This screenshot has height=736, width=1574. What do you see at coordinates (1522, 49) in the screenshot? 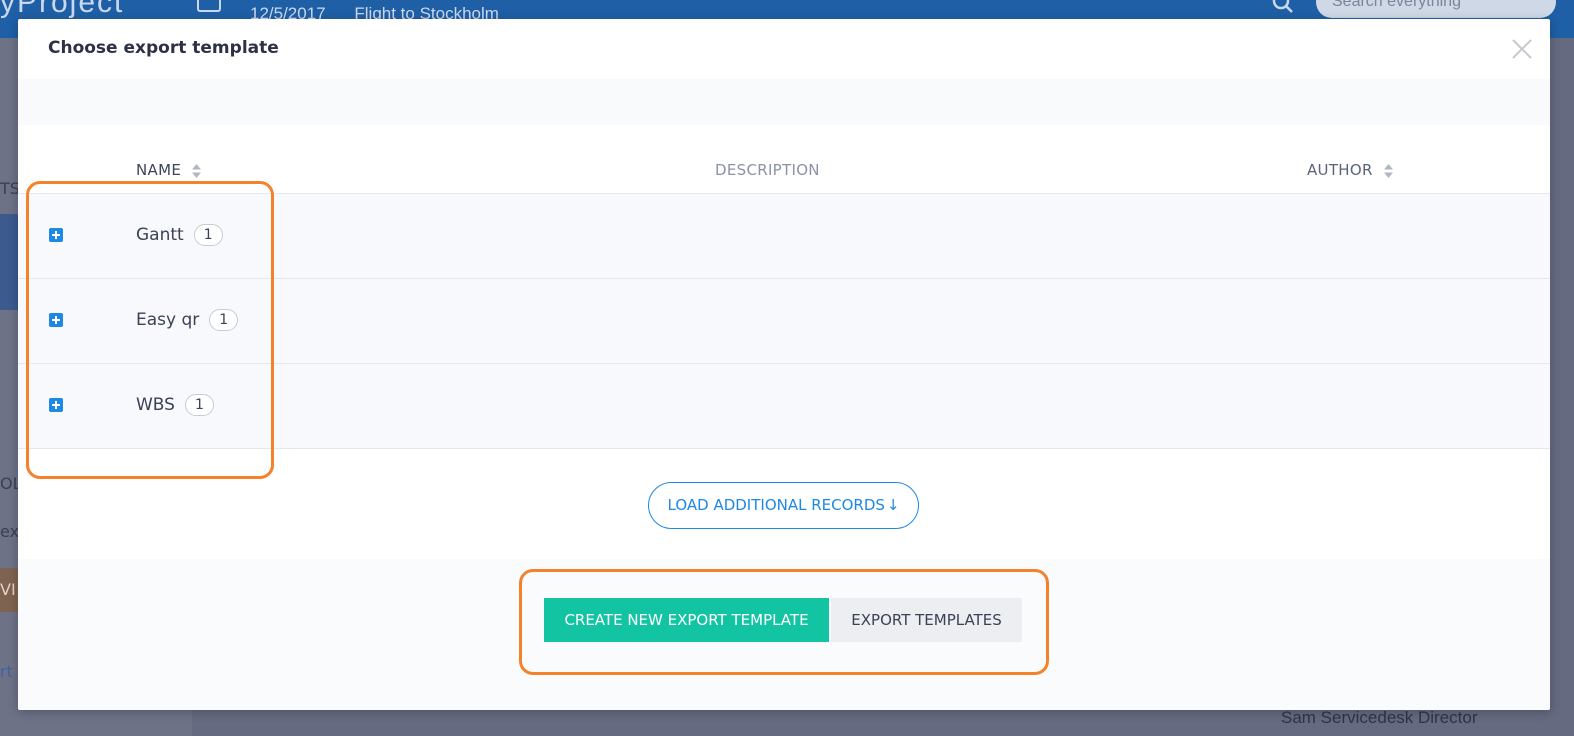
I see `close-icon` at bounding box center [1522, 49].